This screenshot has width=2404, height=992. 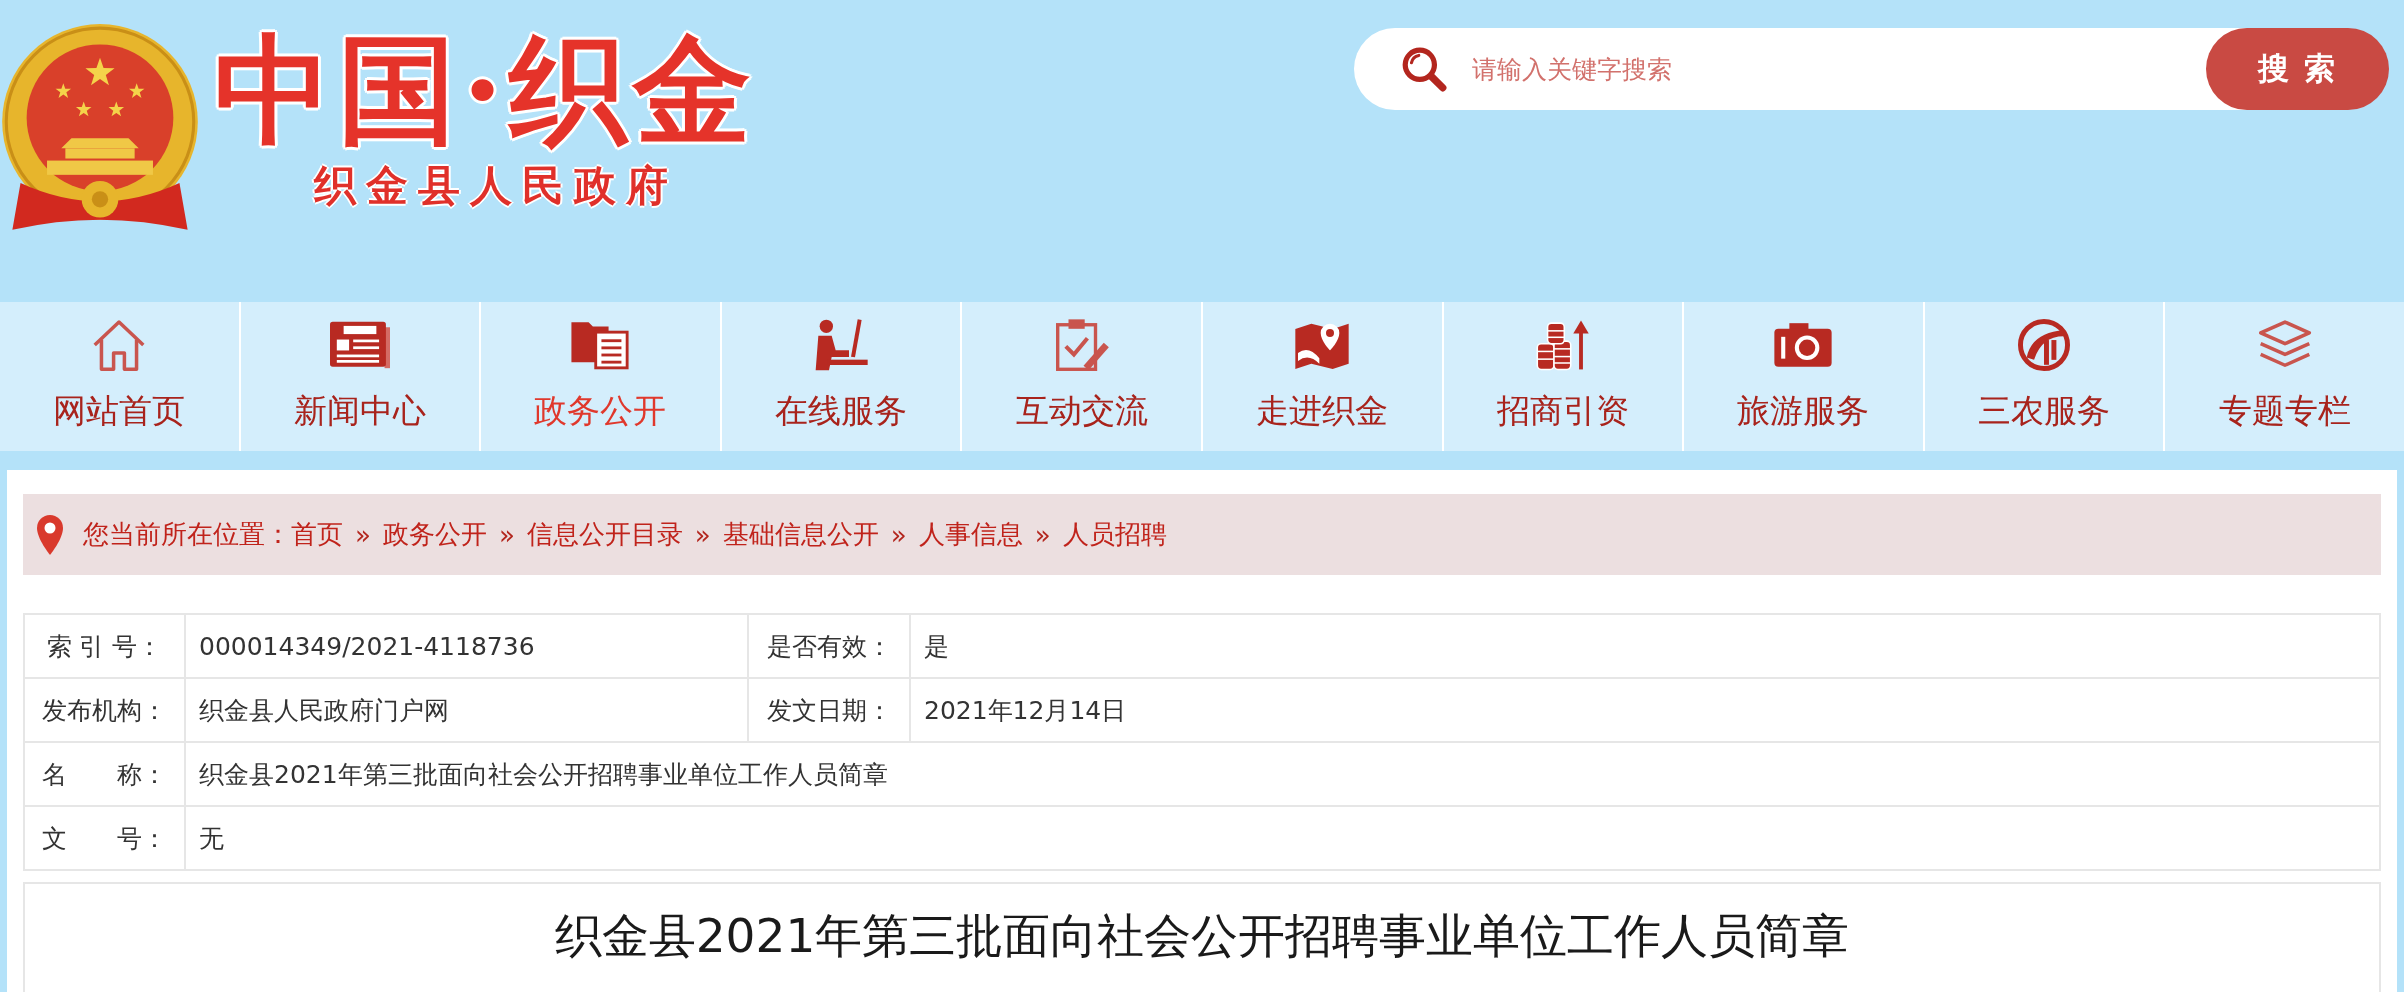 What do you see at coordinates (830, 647) in the screenshot?
I see `field-label: 是否有效：` at bounding box center [830, 647].